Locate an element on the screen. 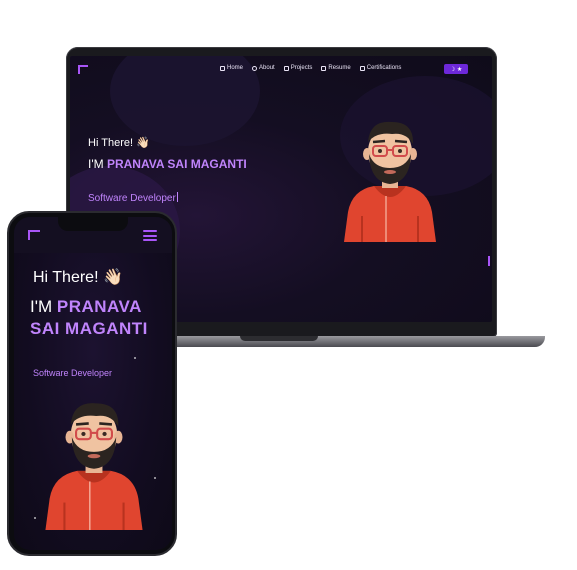  home-icon is located at coordinates (222, 68).